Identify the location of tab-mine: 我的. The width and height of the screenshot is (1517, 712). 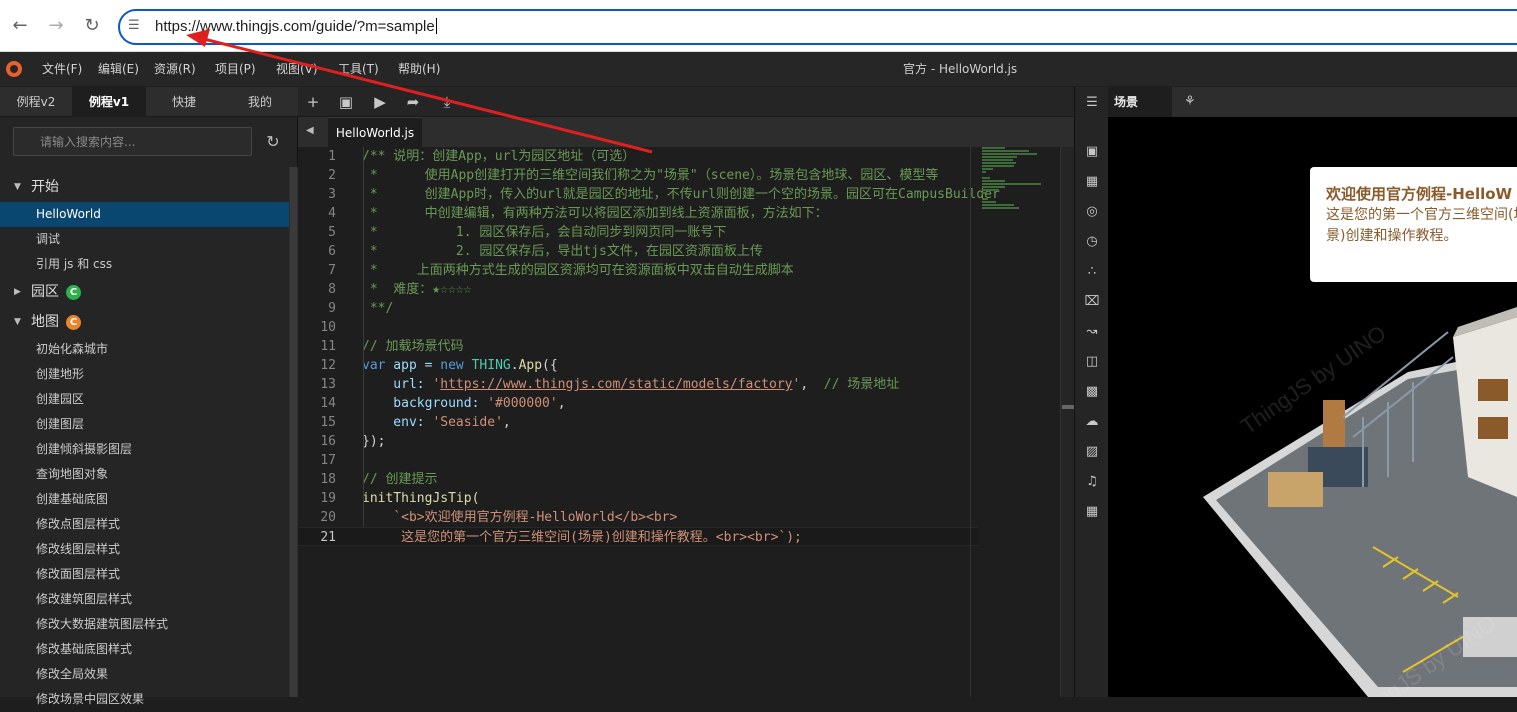
(260, 102).